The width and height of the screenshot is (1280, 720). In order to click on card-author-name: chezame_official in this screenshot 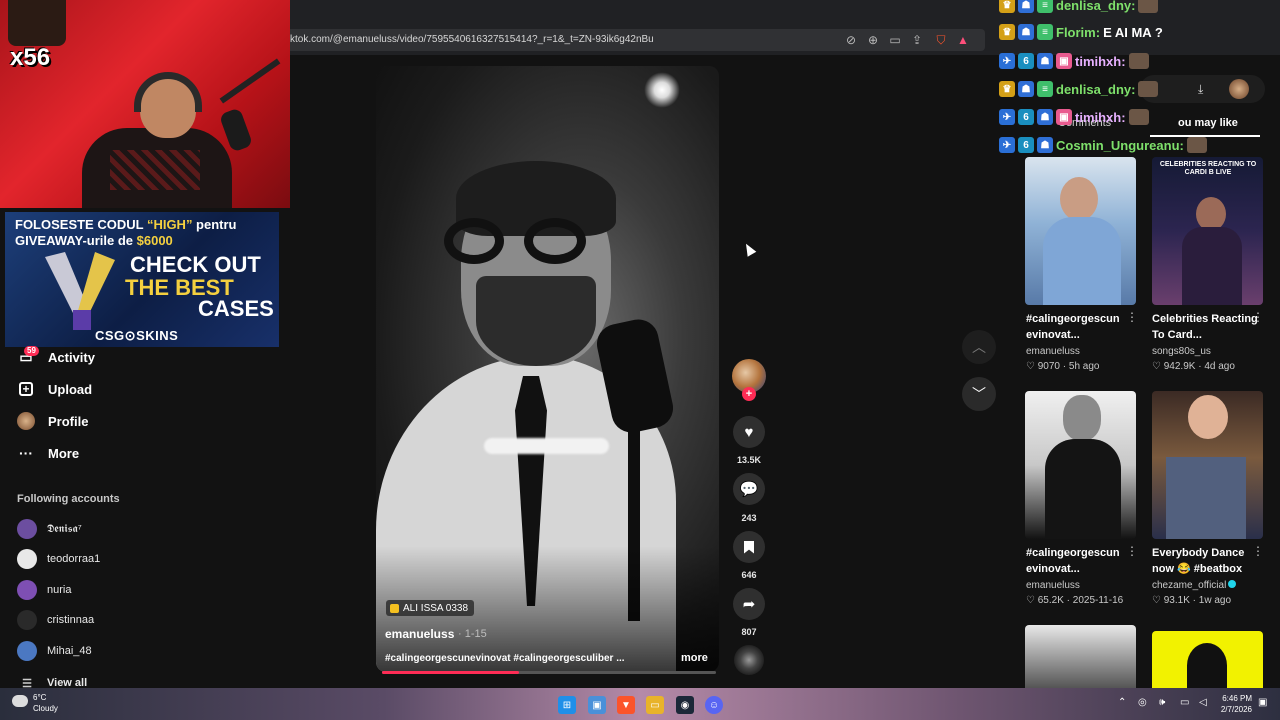, I will do `click(1189, 585)`.